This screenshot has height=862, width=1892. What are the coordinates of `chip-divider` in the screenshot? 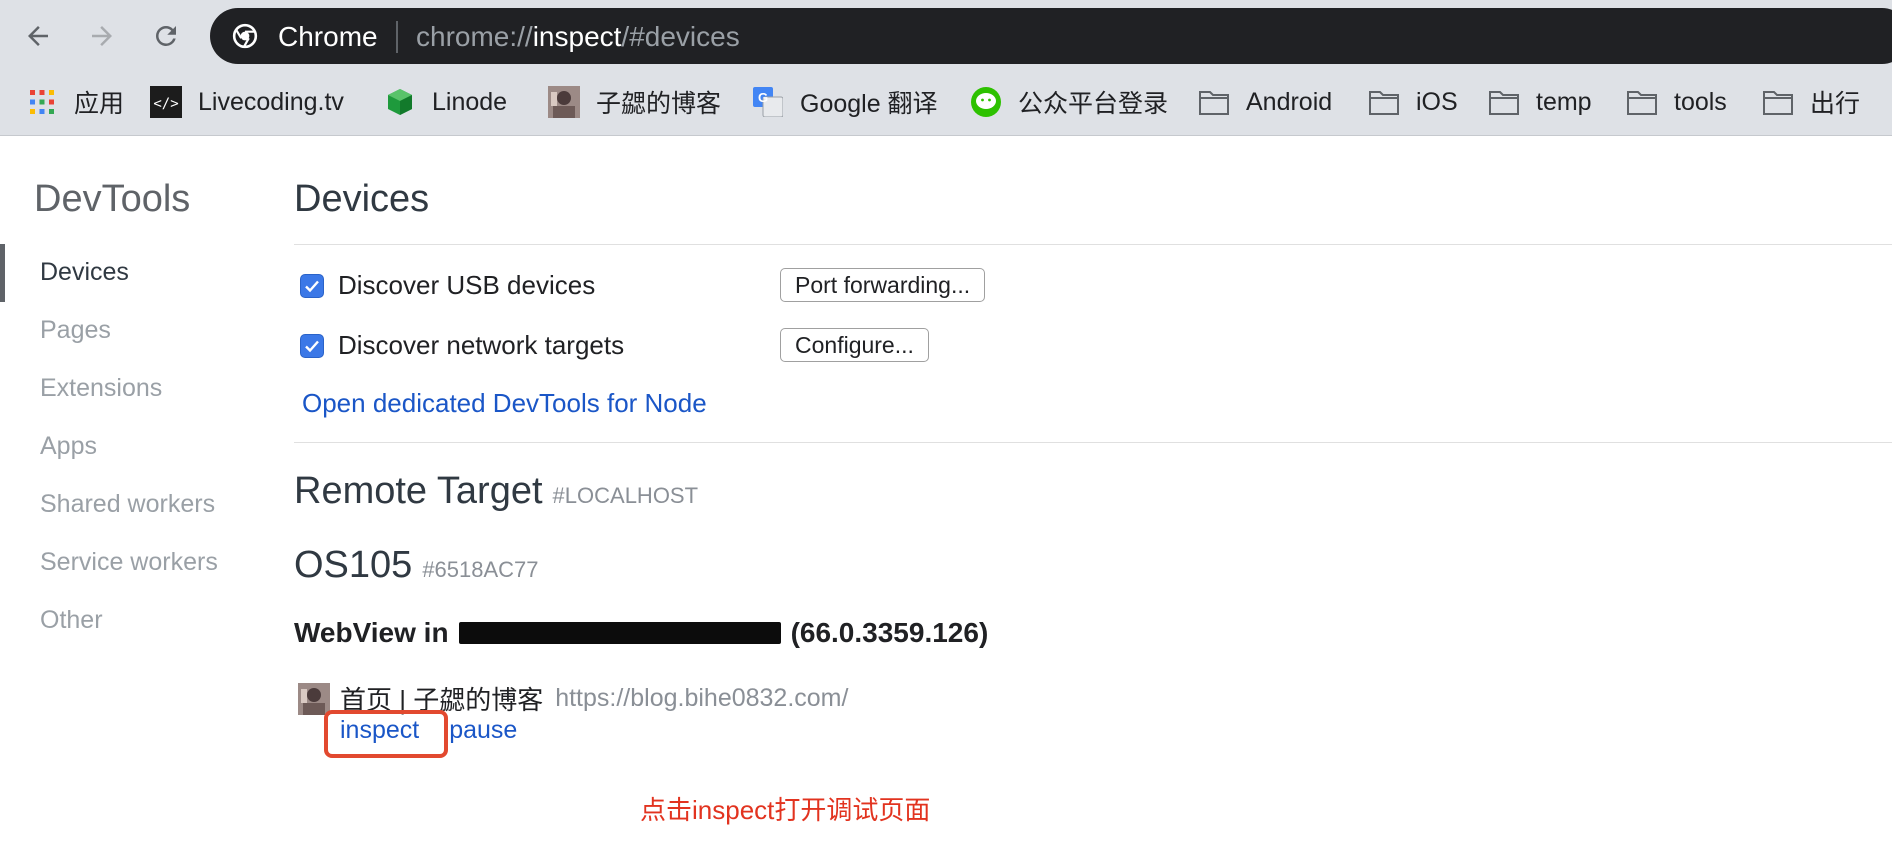 It's located at (397, 37).